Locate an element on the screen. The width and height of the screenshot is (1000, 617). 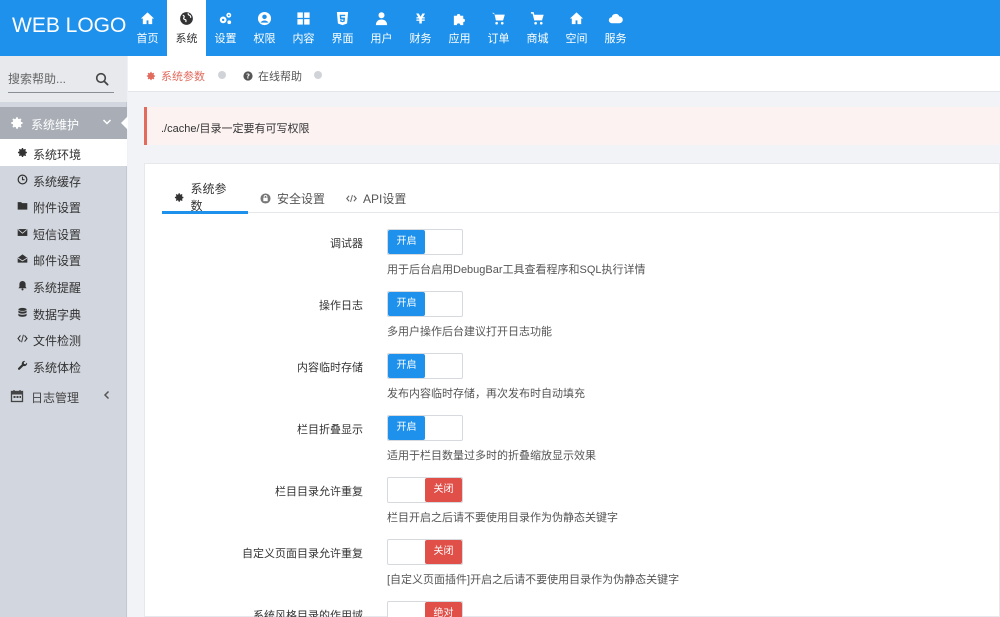
database-icon is located at coordinates (22, 312).